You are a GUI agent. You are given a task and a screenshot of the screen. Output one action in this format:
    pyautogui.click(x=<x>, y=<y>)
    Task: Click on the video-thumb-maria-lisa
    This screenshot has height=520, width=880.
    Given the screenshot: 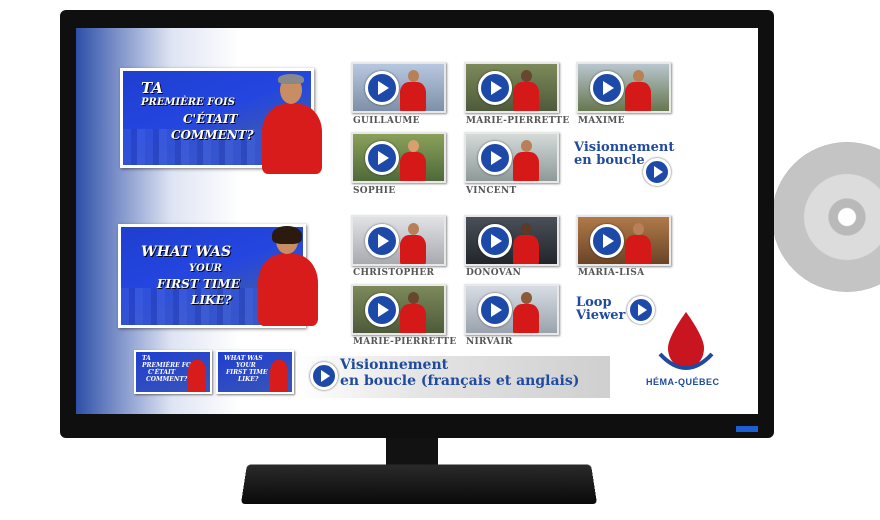 What is the action you would take?
    pyautogui.click(x=623, y=240)
    